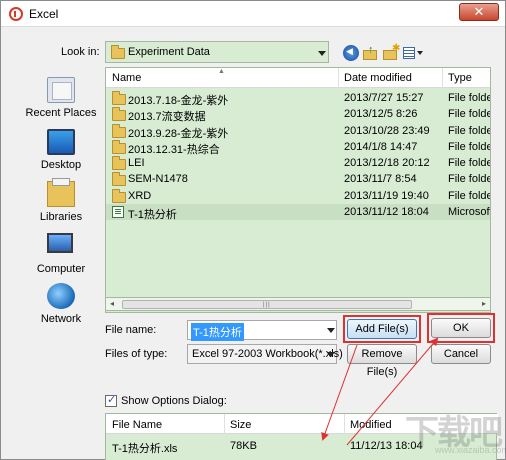  Describe the element at coordinates (262, 330) in the screenshot. I see `file-name-input: T-1热分析` at that location.